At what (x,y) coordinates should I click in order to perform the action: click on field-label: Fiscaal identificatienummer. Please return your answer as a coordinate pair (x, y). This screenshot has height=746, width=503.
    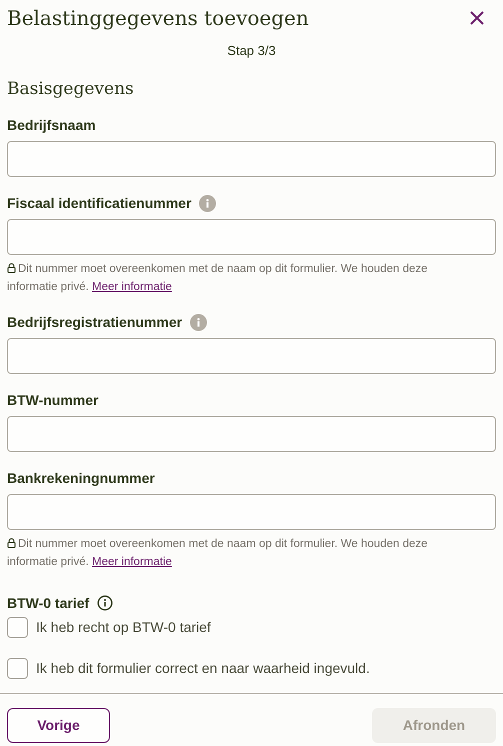
    Looking at the image, I should click on (99, 203).